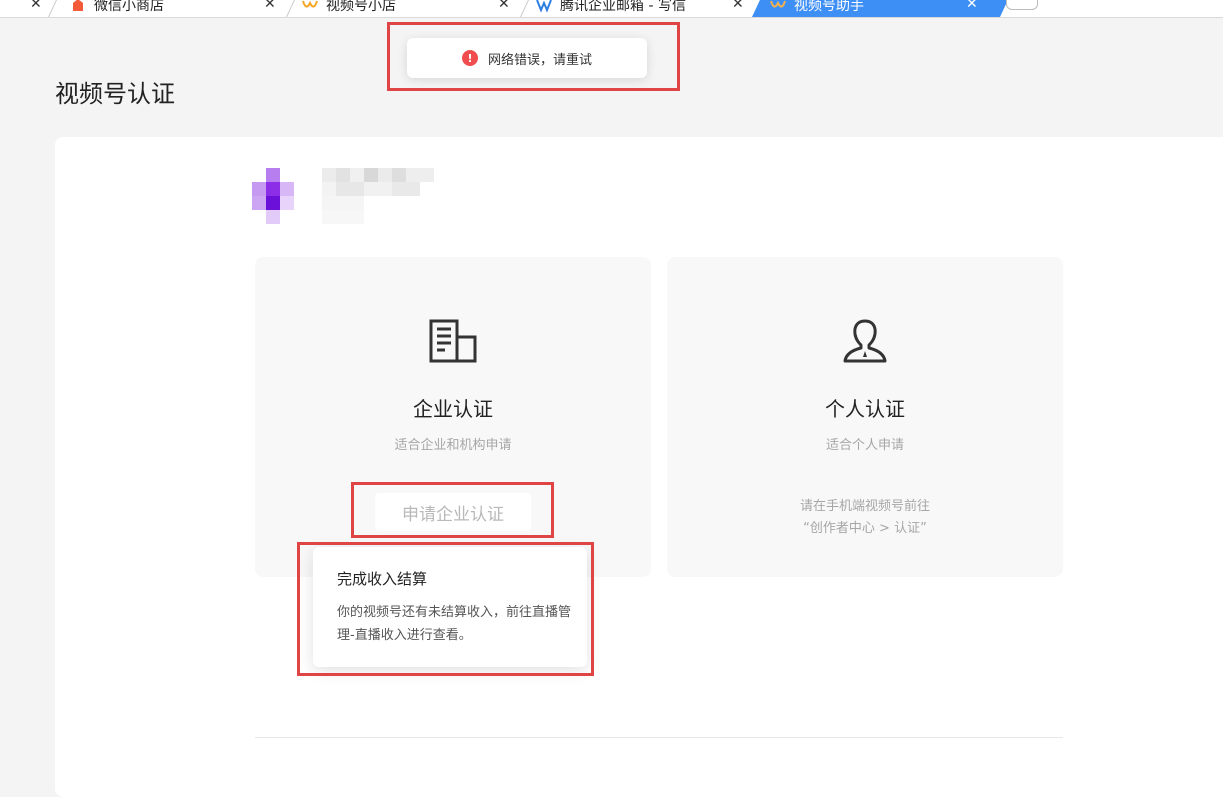  I want to click on personal-verification-card: 个人认证 适合个人申请 请在手机端视频号前往 “创作者中心 > 认证”, so click(865, 417).